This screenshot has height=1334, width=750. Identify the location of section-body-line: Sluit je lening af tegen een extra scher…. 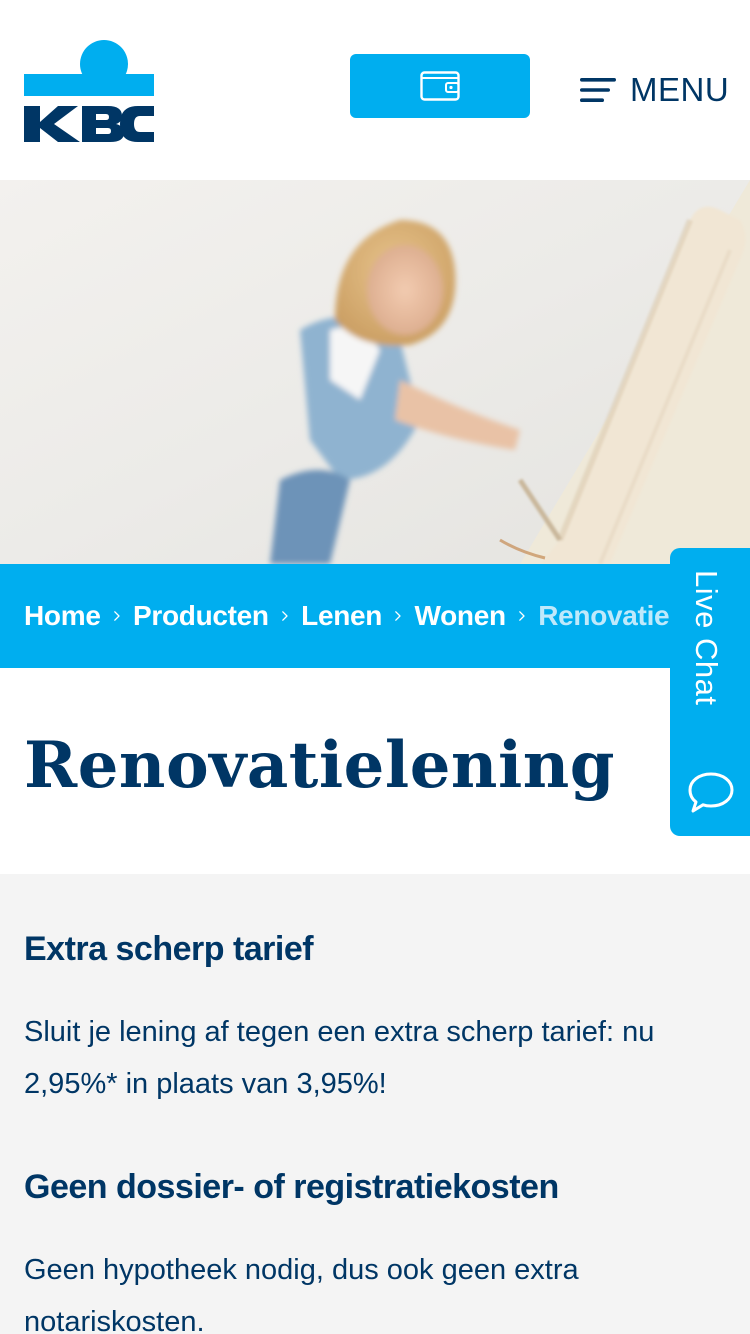
(339, 1032).